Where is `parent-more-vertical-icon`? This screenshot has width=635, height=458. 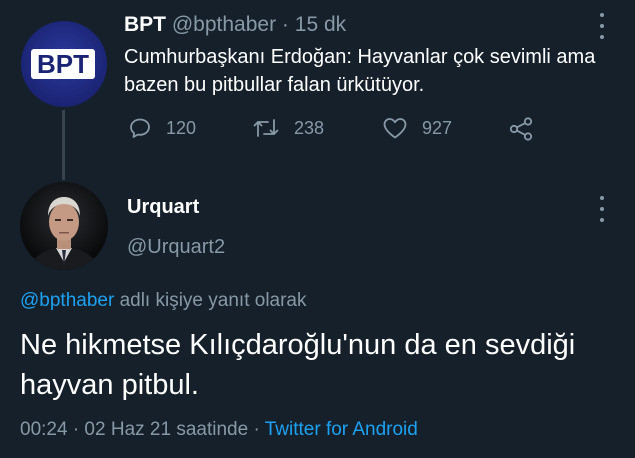
parent-more-vertical-icon is located at coordinates (602, 26).